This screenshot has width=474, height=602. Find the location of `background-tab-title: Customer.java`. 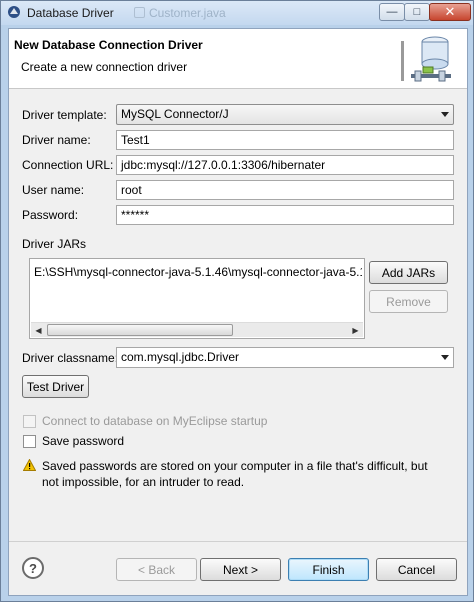

background-tab-title: Customer.java is located at coordinates (187, 13).